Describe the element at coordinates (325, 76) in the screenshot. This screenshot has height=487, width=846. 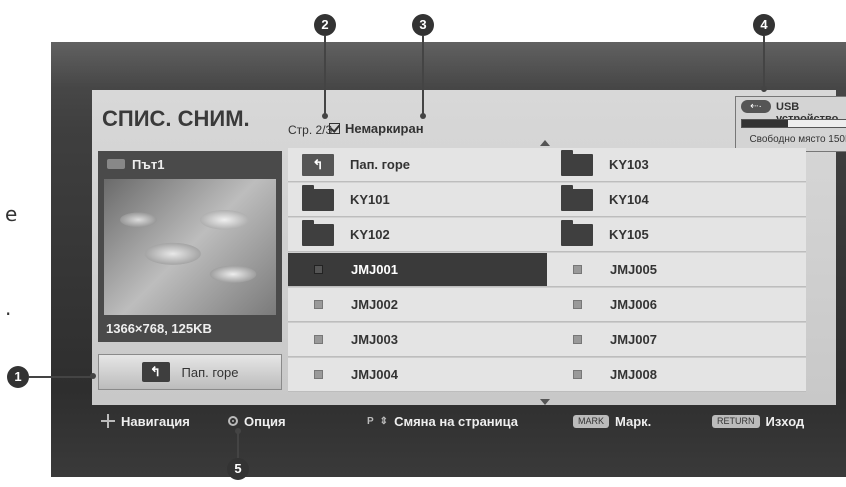
I see `callout-2-line` at that location.